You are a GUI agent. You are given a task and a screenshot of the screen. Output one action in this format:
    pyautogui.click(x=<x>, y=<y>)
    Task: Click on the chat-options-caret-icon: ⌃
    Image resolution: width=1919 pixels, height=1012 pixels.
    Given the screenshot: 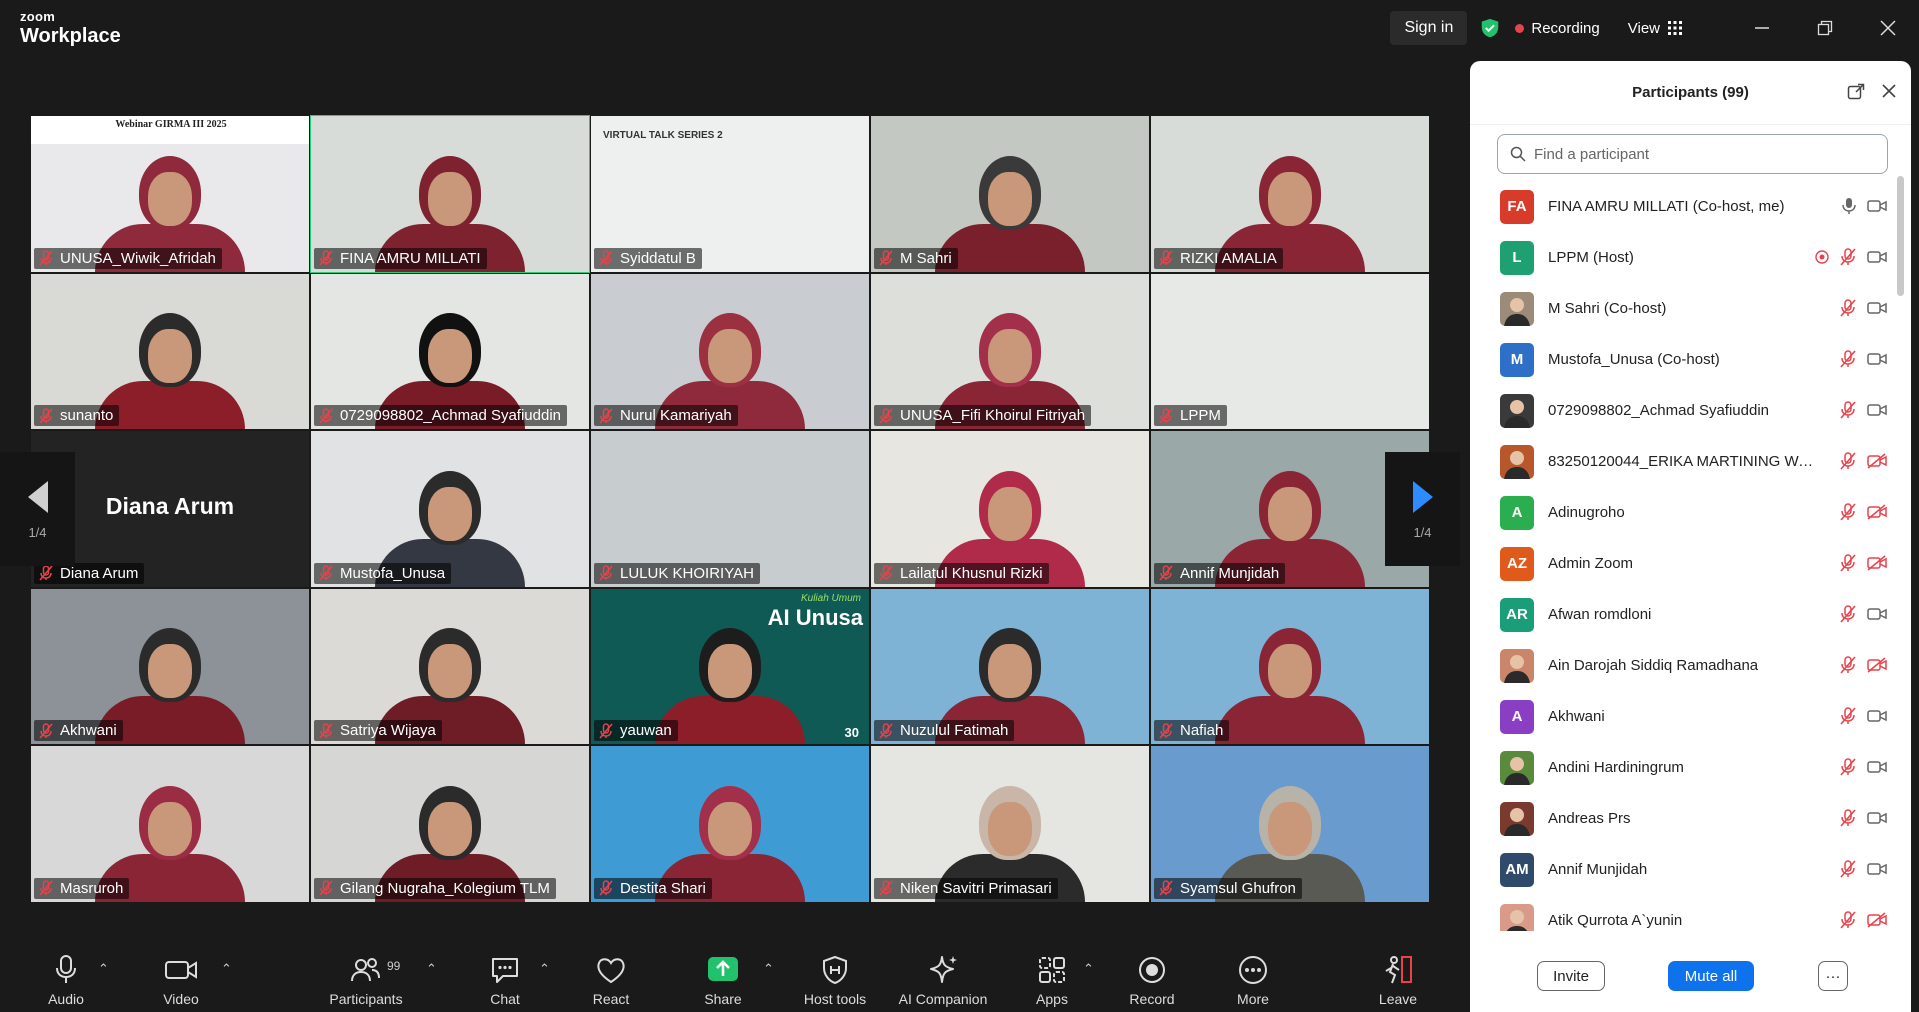 What is the action you would take?
    pyautogui.click(x=544, y=969)
    